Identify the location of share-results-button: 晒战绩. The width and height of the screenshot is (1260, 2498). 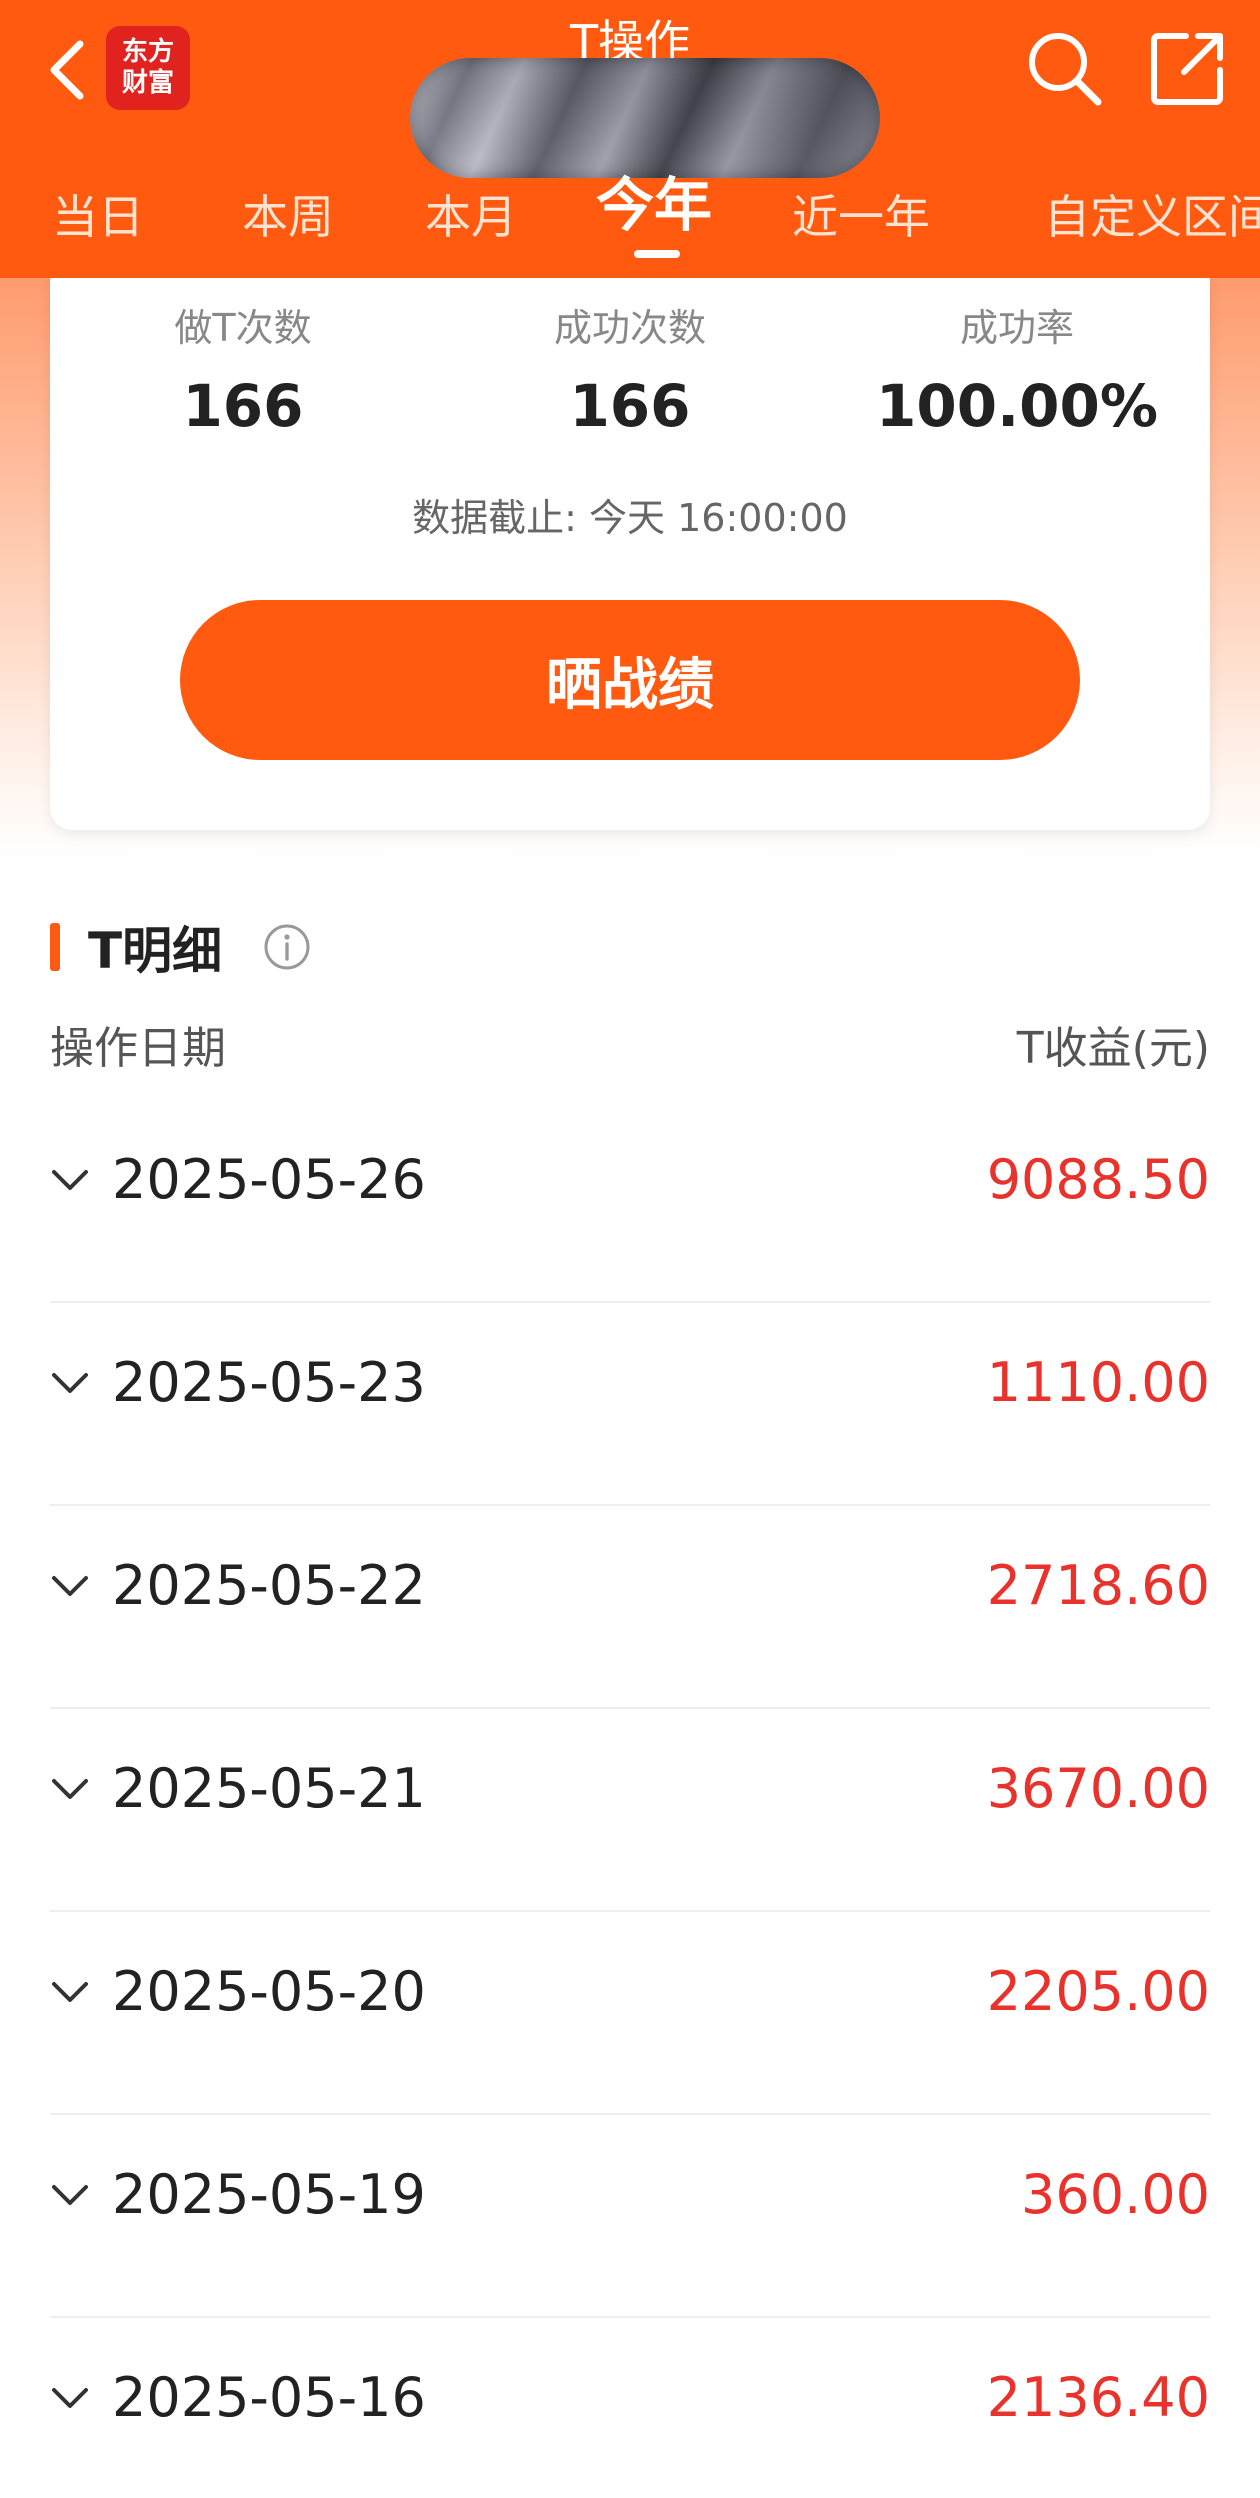
(630, 680).